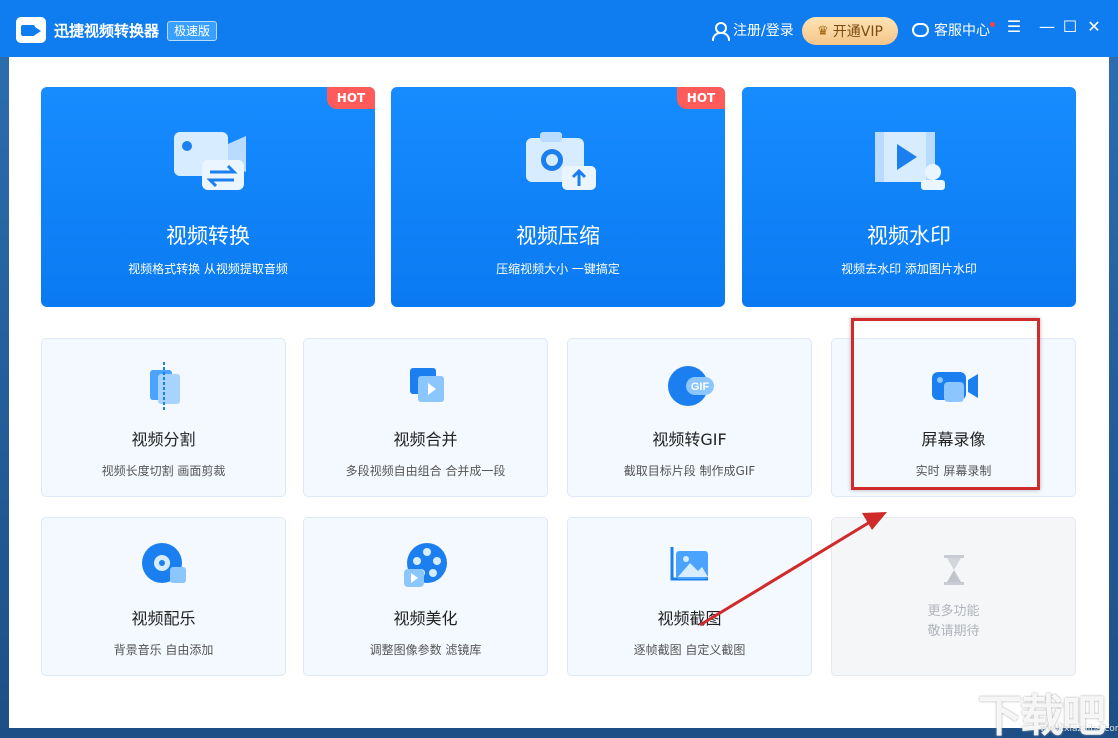 The height and width of the screenshot is (738, 1118). I want to click on titlebar: 迅捷视频转换器 极速版 注册/登录 ♛ 开通VIP 客服中心 ☰ — ☐ ✕, so click(559, 28).